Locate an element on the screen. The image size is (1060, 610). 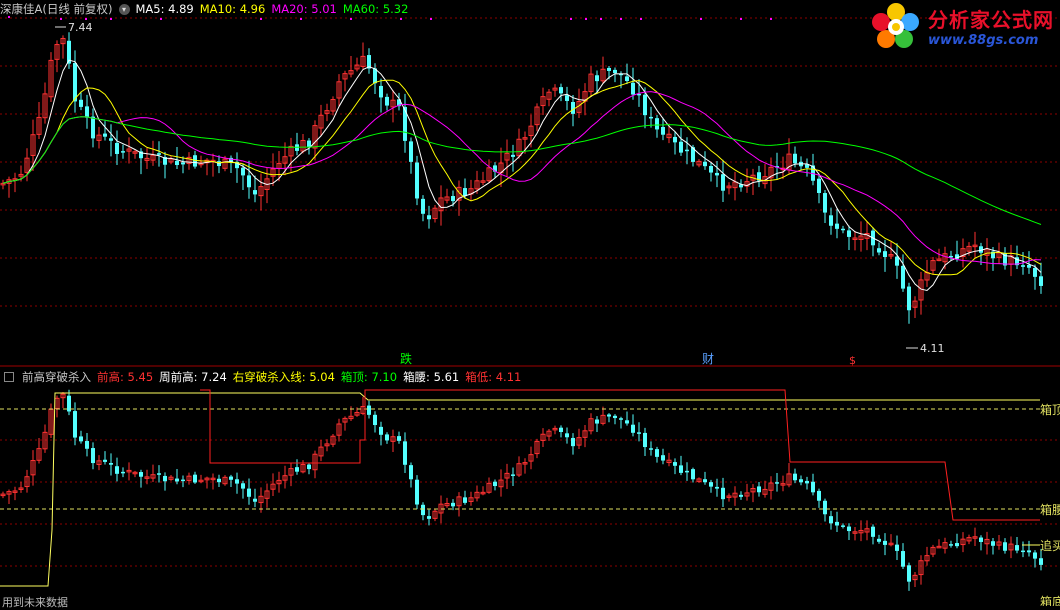
low-price-label: 4.11 is located at coordinates (932, 348).